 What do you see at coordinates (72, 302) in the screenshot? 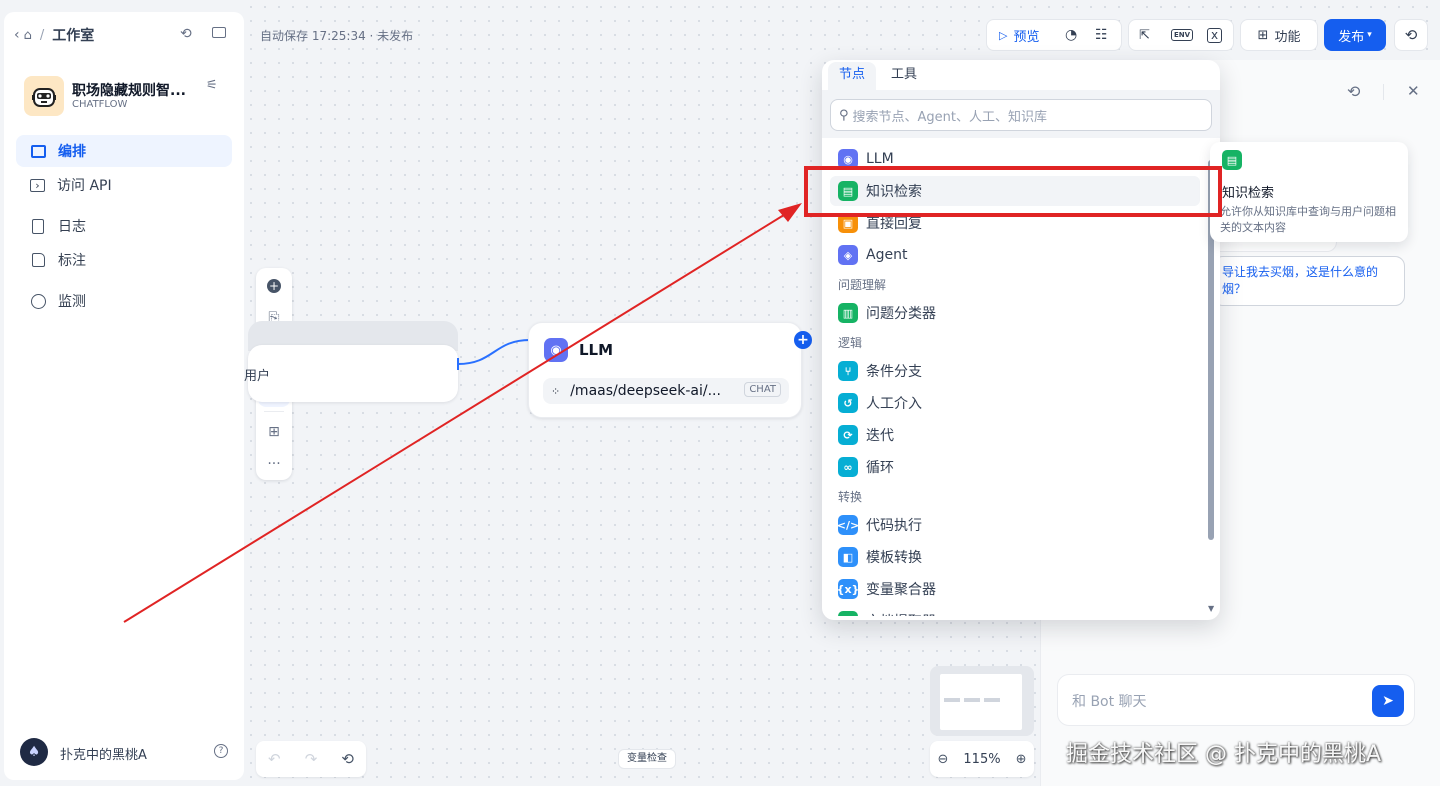
I see `nav-label: 监测` at bounding box center [72, 302].